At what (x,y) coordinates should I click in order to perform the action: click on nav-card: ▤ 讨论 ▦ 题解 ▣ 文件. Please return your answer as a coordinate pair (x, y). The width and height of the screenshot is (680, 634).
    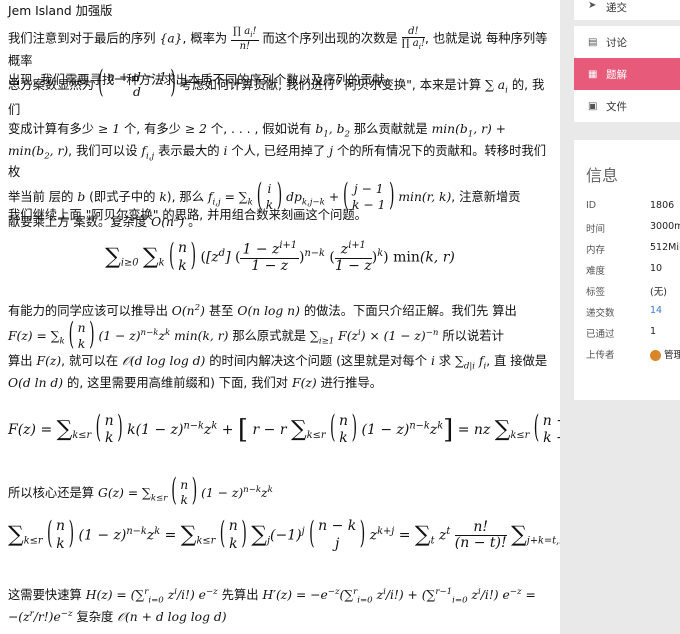
    Looking at the image, I should click on (627, 74).